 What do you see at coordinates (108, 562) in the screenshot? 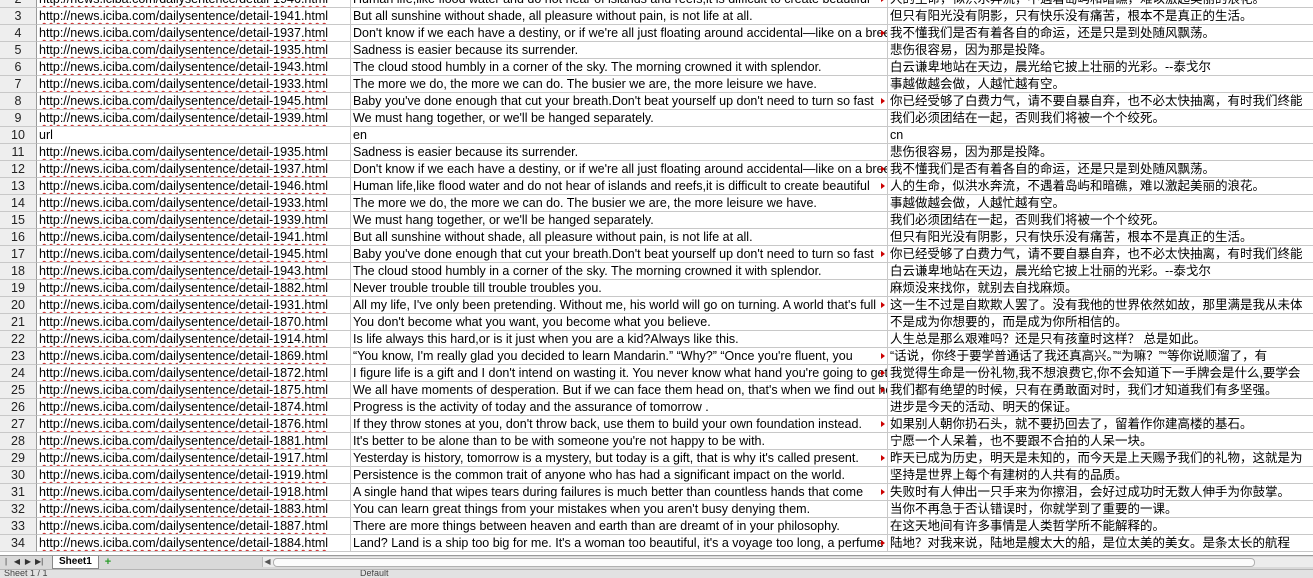
I see `add-sheet-icon: +` at bounding box center [108, 562].